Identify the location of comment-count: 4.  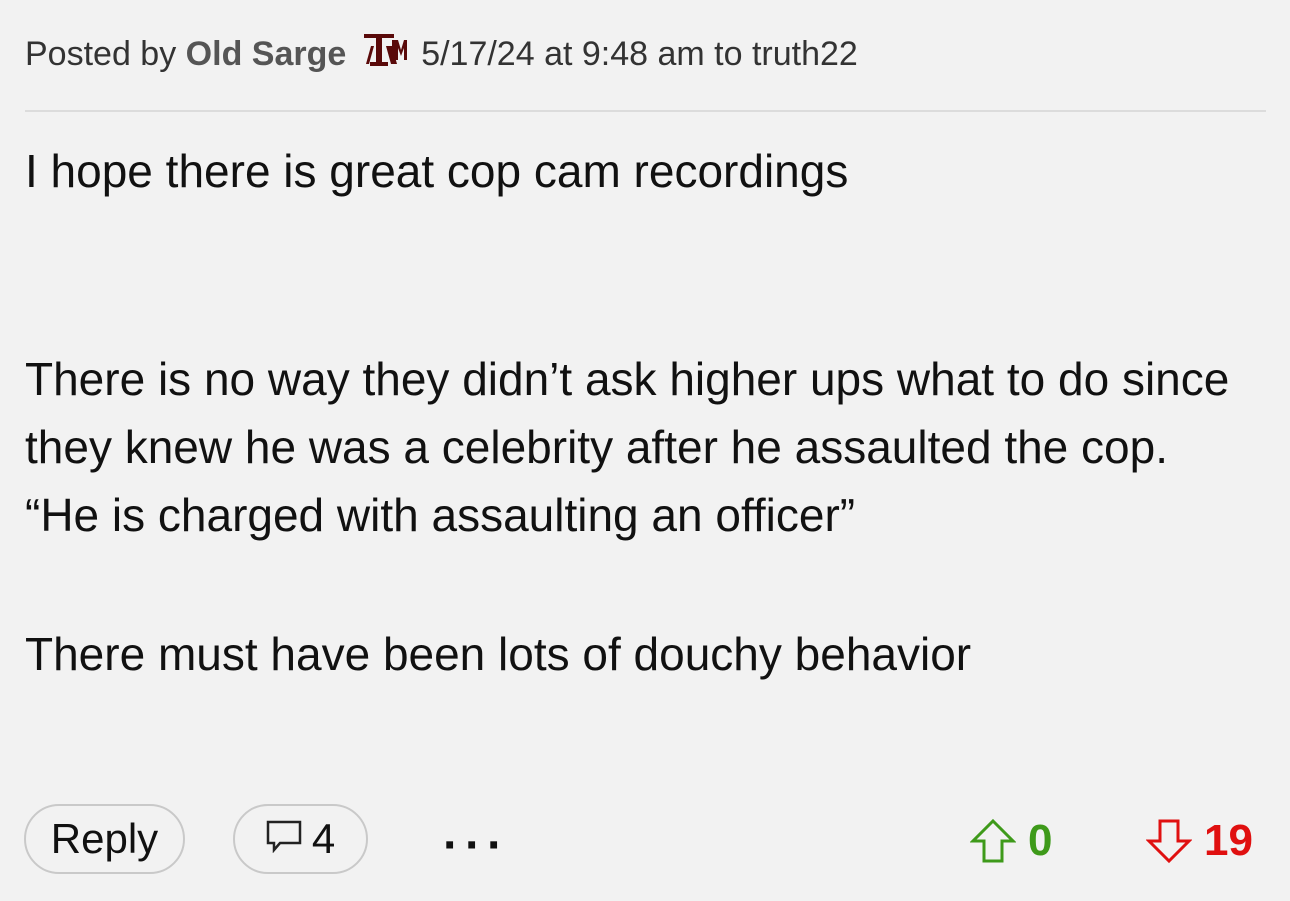
(323, 838).